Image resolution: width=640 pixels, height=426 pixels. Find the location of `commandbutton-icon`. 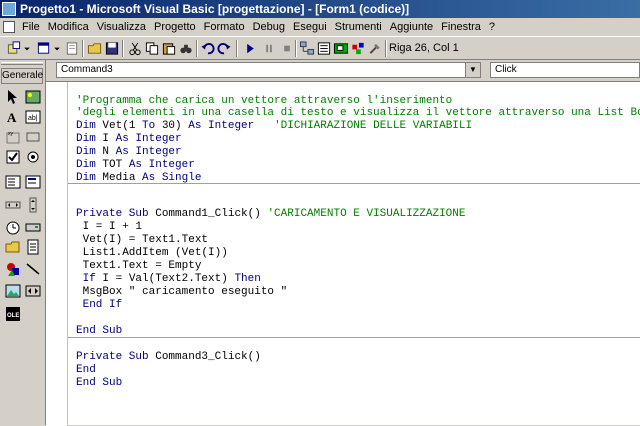

commandbutton-icon is located at coordinates (33, 137).